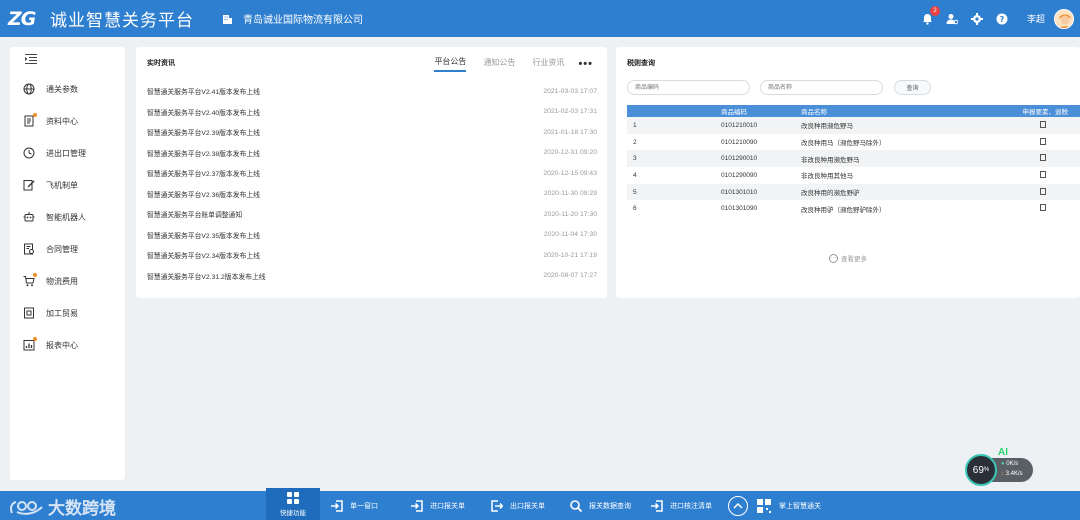 The width and height of the screenshot is (1080, 520). Describe the element at coordinates (372, 91) in the screenshot. I see `news-item: 智慧通关服务平台V2.41版本发布上线 2021-03-03 17:07` at that location.